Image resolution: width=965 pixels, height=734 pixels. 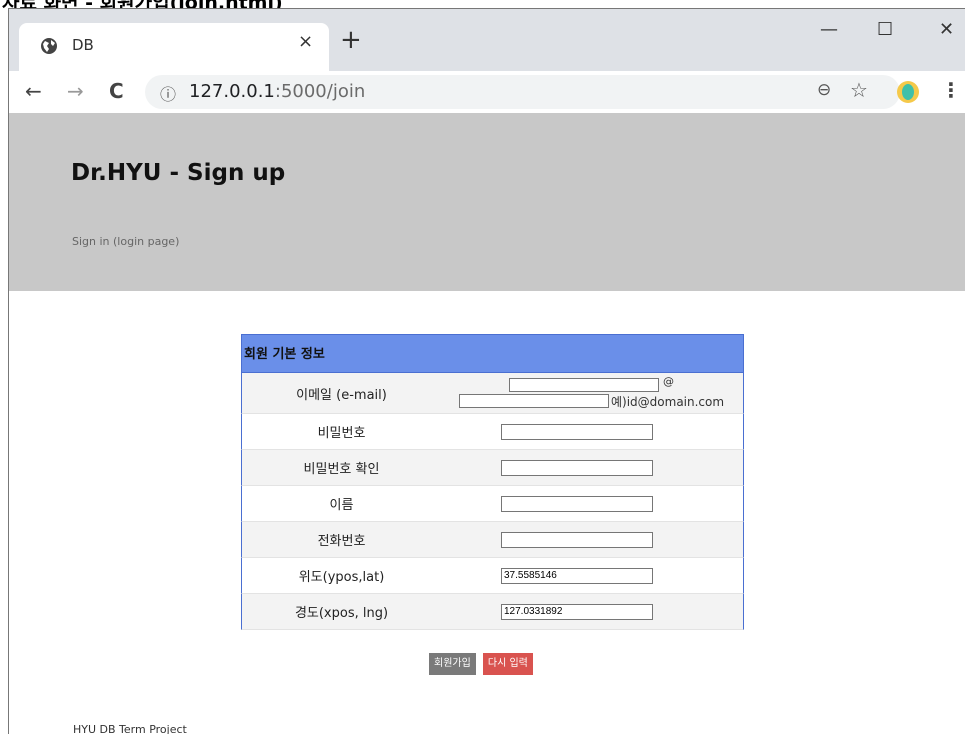 I want to click on reload-button: C, so click(x=116, y=91).